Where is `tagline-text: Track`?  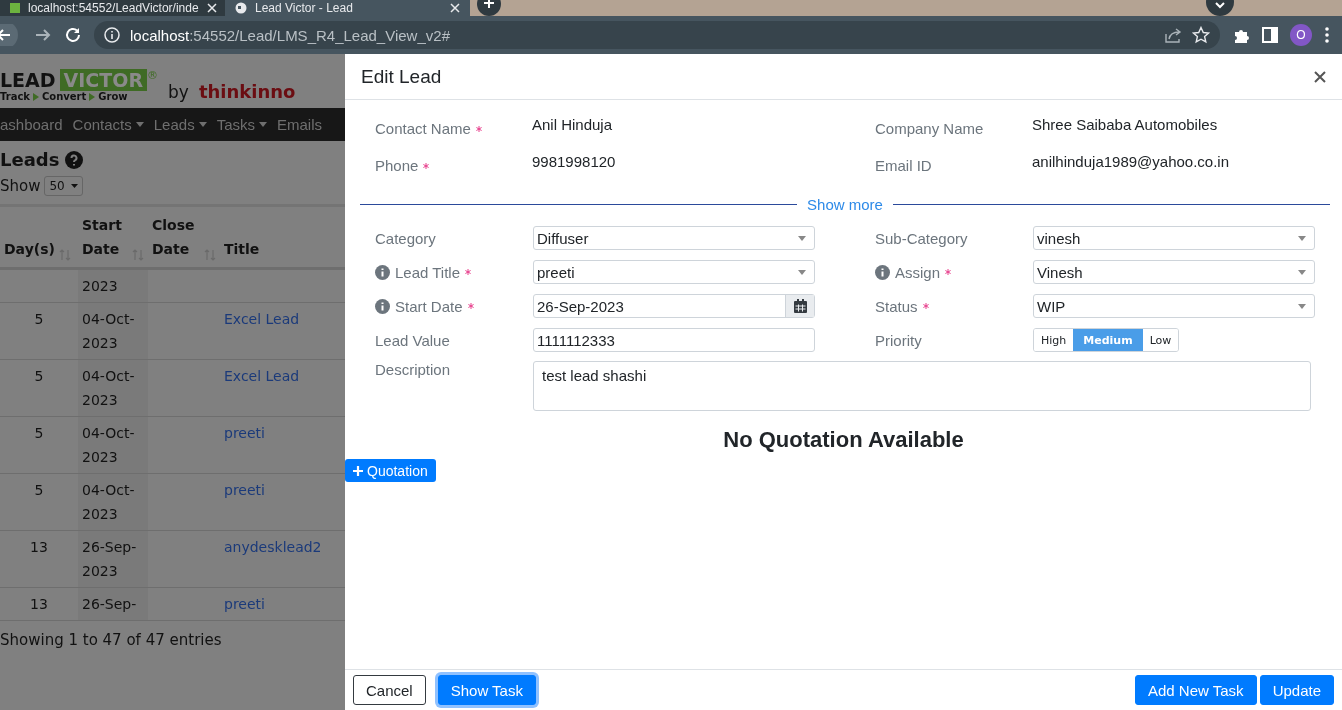
tagline-text: Track is located at coordinates (15, 96).